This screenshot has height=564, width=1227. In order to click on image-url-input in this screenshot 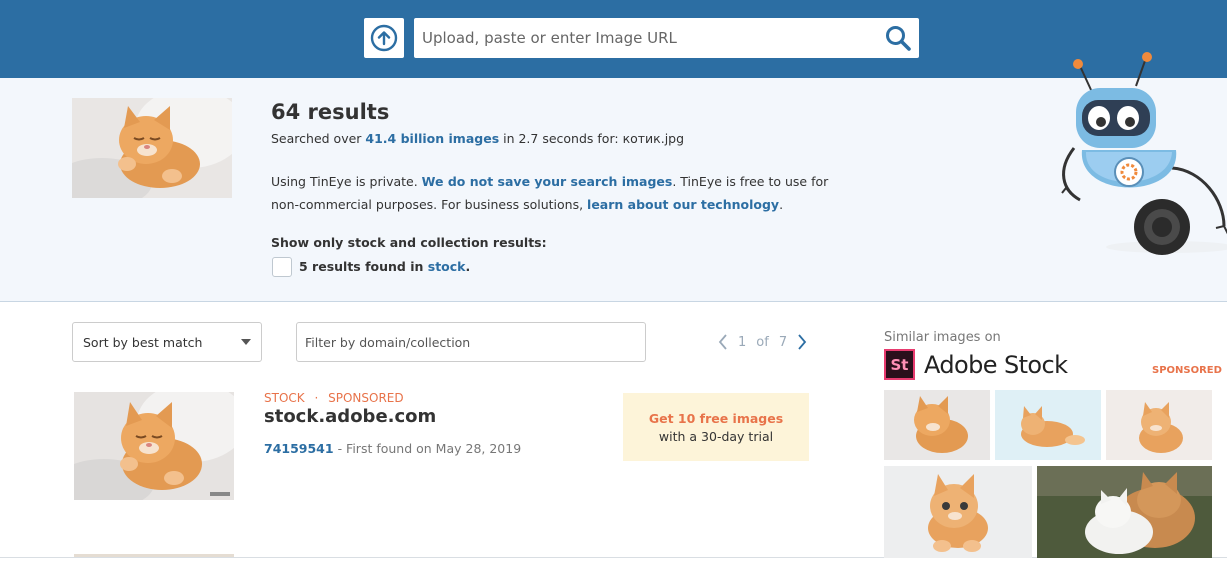, I will do `click(649, 38)`.